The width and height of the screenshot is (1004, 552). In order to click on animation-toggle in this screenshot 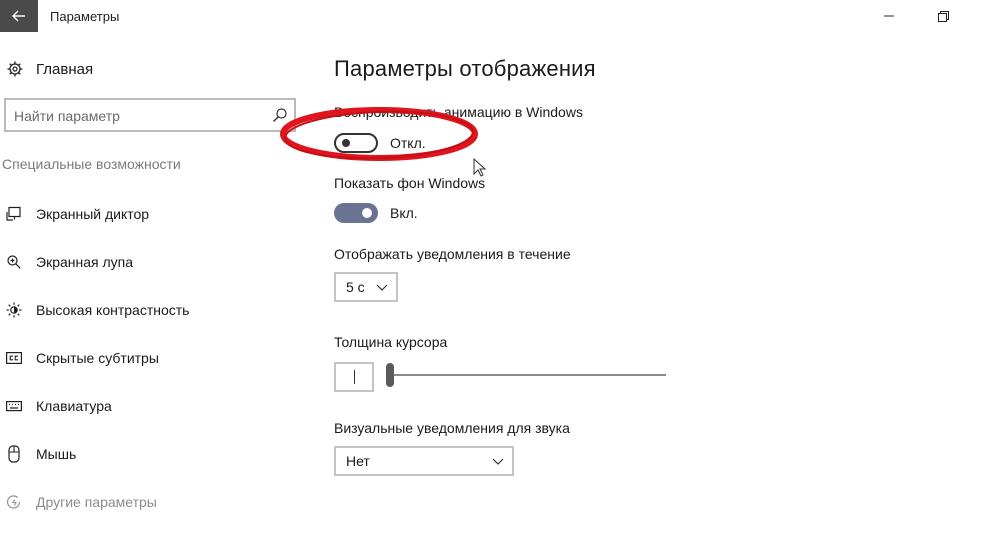, I will do `click(356, 143)`.